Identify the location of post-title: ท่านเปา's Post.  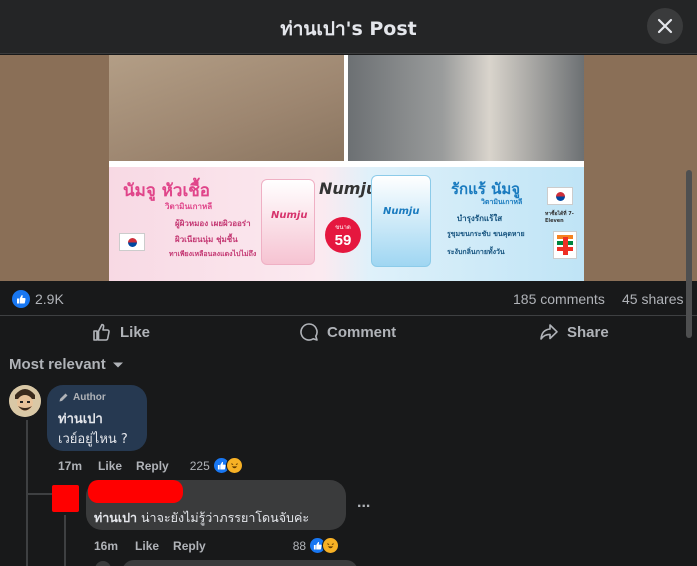
(348, 29).